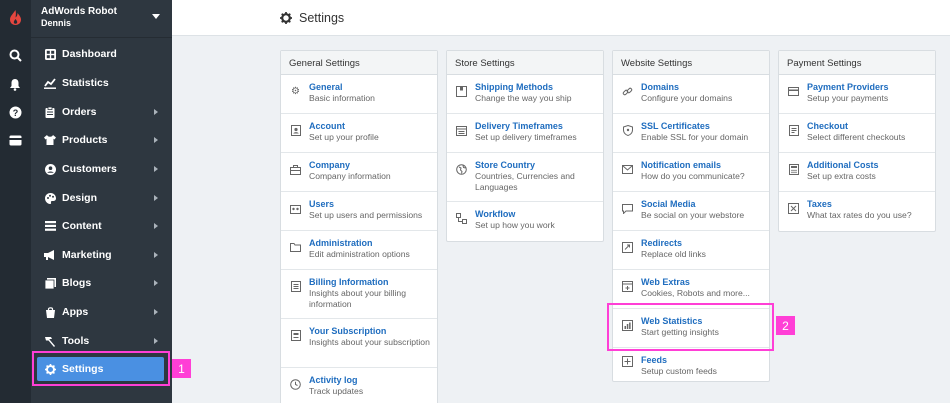 Image resolution: width=950 pixels, height=403 pixels. What do you see at coordinates (342, 98) in the screenshot?
I see `settings-item-description: Basic information` at bounding box center [342, 98].